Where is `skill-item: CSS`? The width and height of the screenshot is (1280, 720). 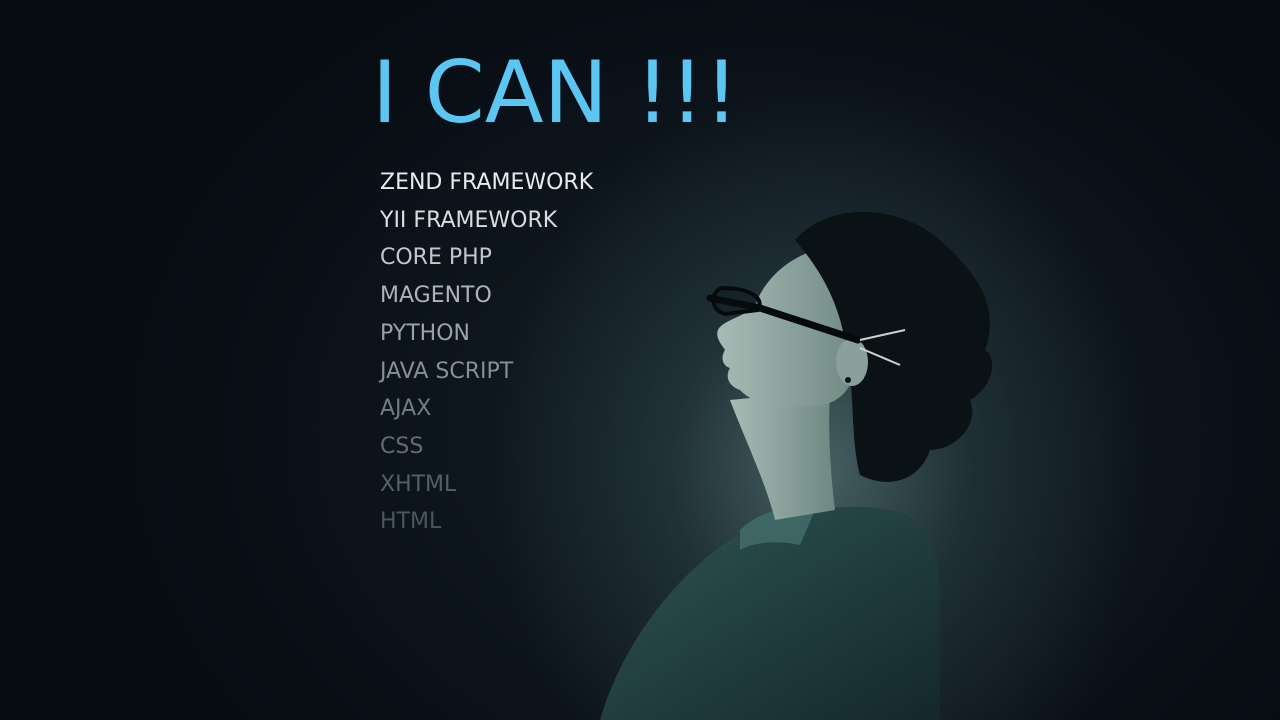 skill-item: CSS is located at coordinates (402, 446).